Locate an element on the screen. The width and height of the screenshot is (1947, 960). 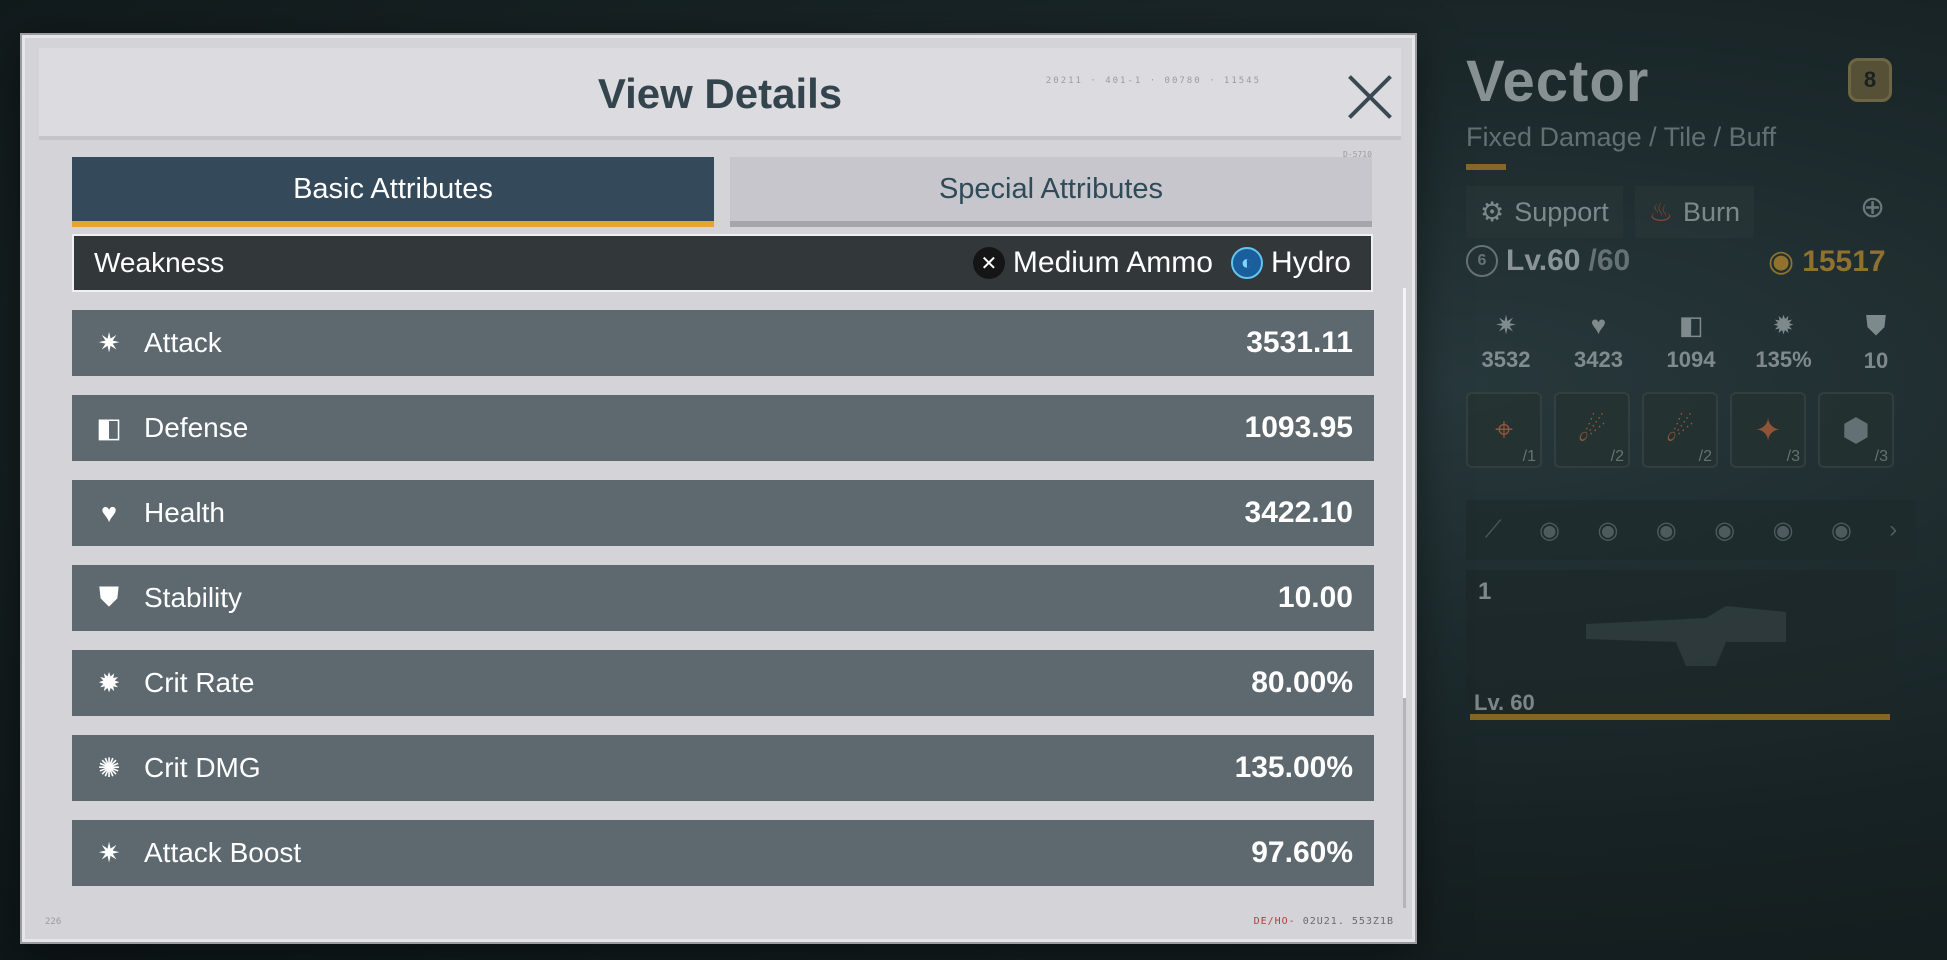
skill-slot: ⬢/3 is located at coordinates (1856, 430).